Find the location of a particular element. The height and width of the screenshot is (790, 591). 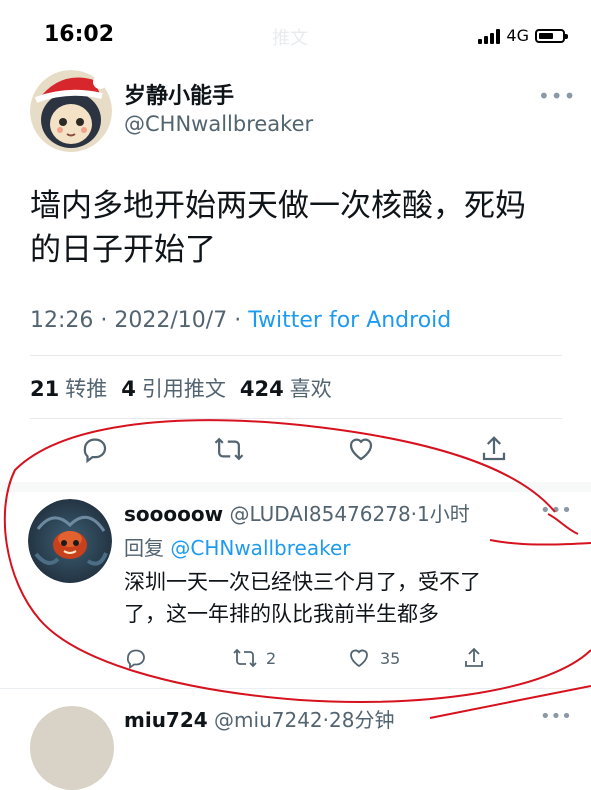

reply-to-mention: @CHNwallbreaker is located at coordinates (260, 548).